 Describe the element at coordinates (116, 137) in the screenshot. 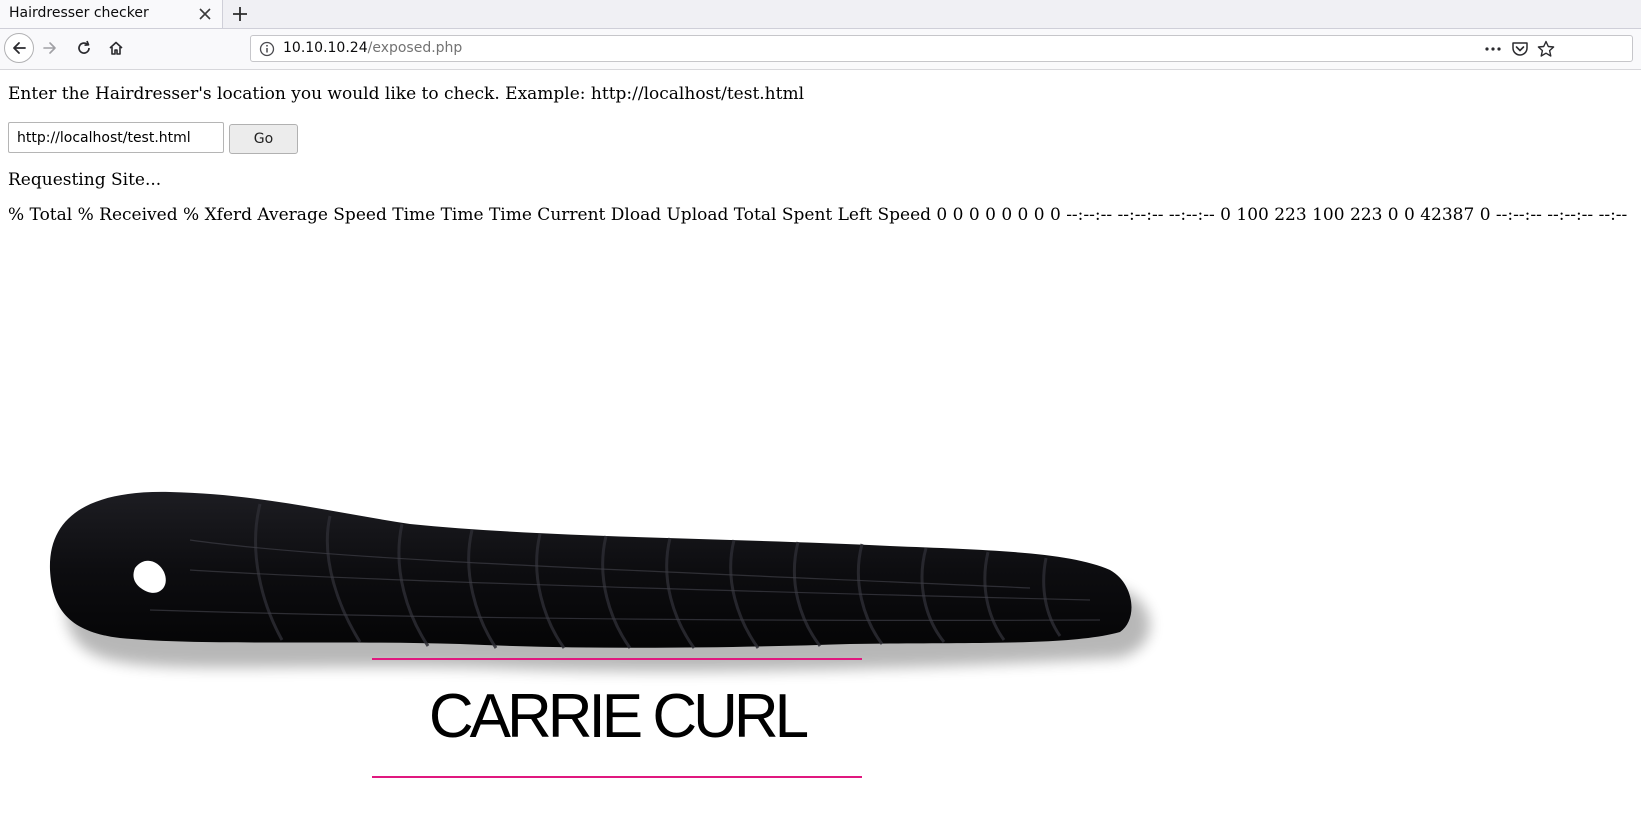

I see `hairdresser-url-input` at that location.